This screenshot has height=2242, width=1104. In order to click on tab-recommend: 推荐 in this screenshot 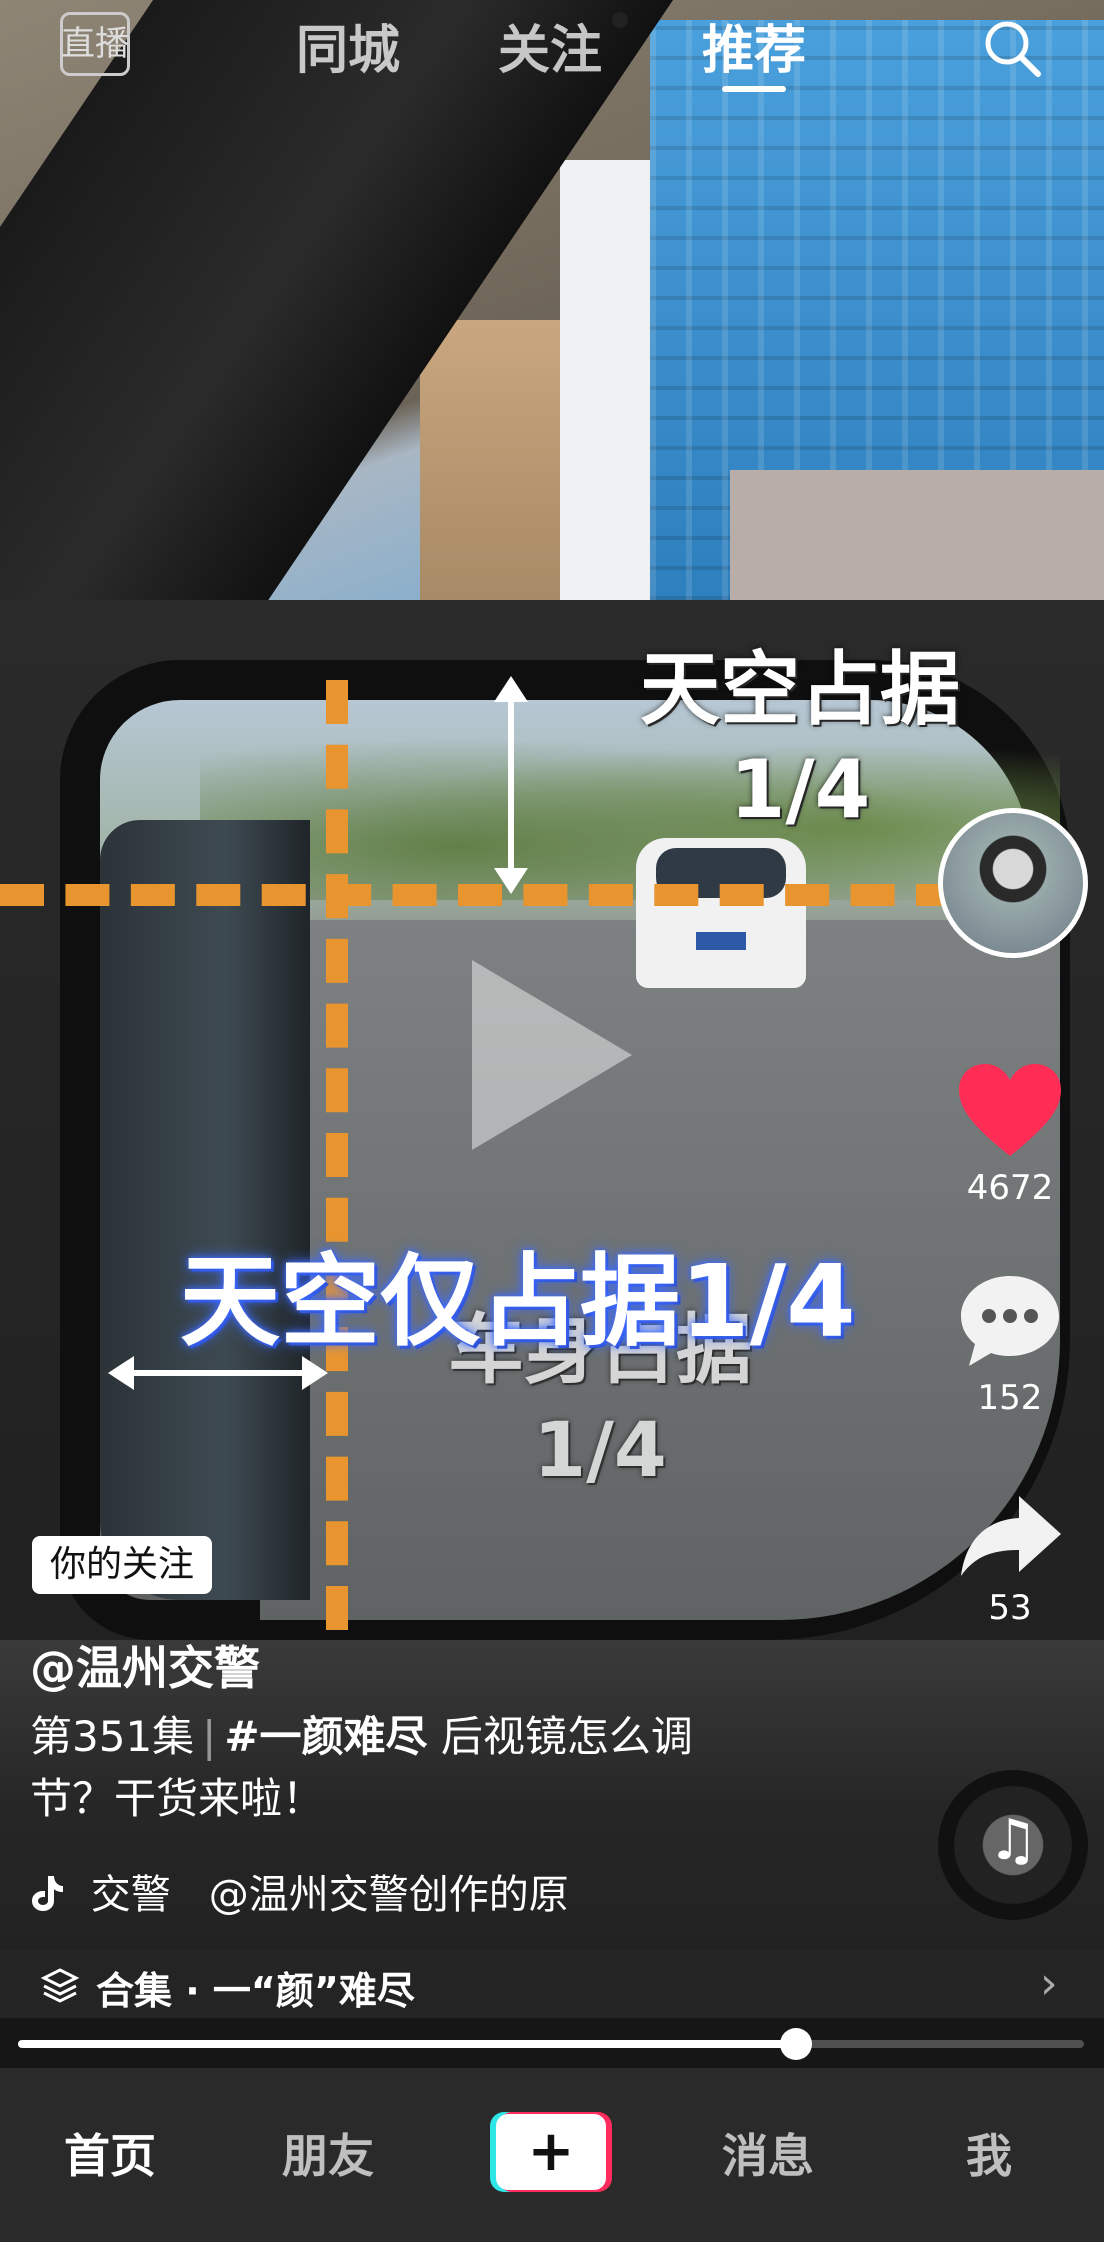, I will do `click(754, 45)`.